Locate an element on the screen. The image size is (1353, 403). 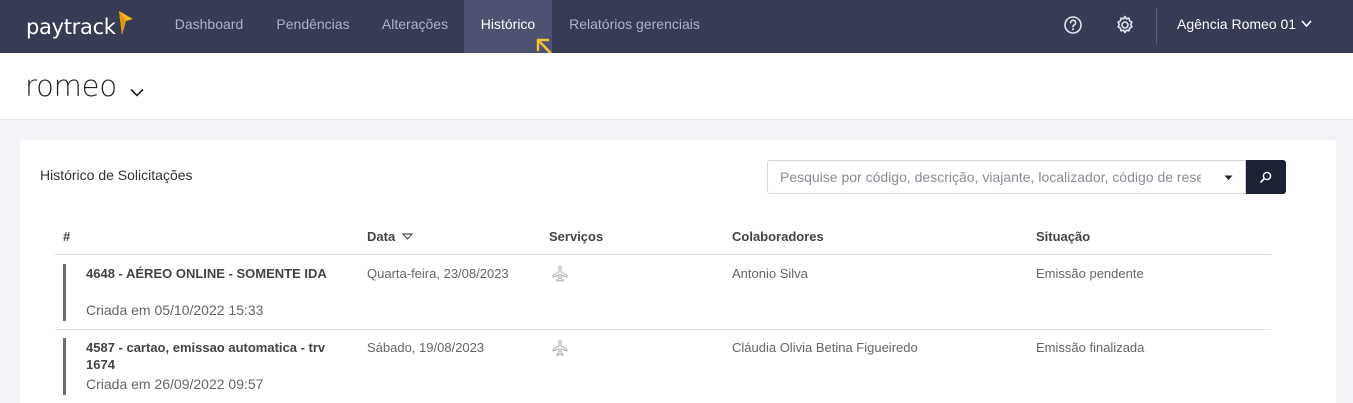
logo-arrow-icon is located at coordinates (125, 23).